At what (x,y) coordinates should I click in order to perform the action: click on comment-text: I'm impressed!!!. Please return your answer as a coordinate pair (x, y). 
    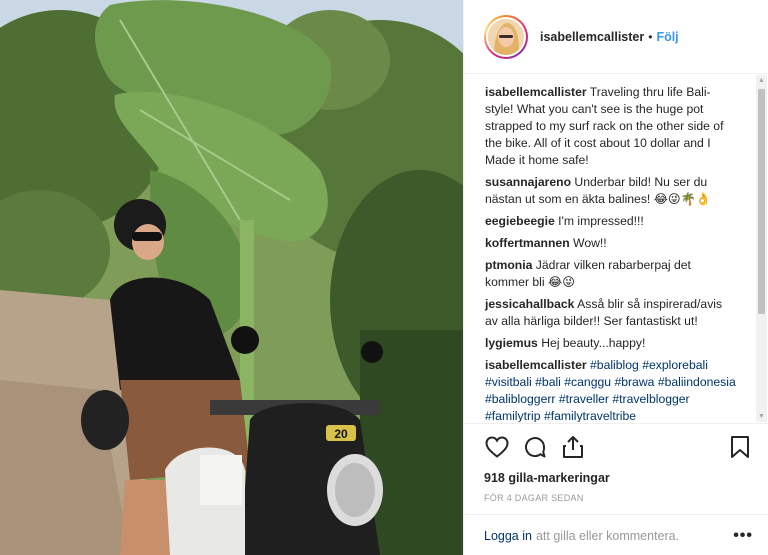
    Looking at the image, I should click on (601, 221).